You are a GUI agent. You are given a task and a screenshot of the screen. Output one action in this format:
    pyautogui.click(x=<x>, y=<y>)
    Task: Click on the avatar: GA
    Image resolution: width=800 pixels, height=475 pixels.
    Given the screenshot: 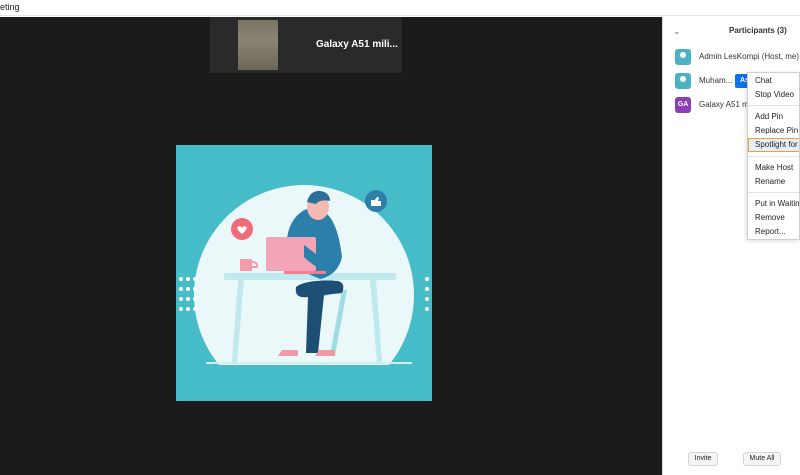 What is the action you would take?
    pyautogui.click(x=683, y=105)
    